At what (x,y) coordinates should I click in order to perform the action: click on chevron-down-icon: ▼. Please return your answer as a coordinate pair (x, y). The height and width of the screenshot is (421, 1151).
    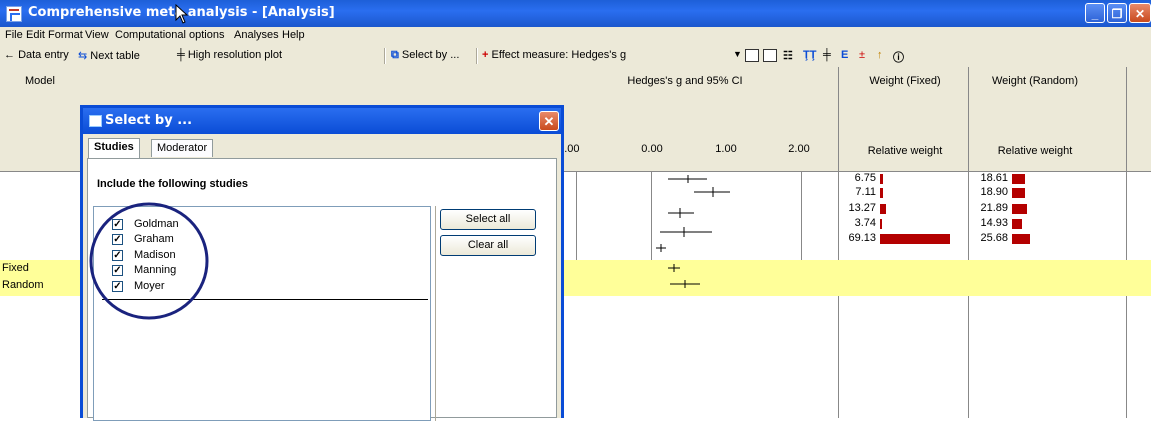
    Looking at the image, I should click on (737, 54).